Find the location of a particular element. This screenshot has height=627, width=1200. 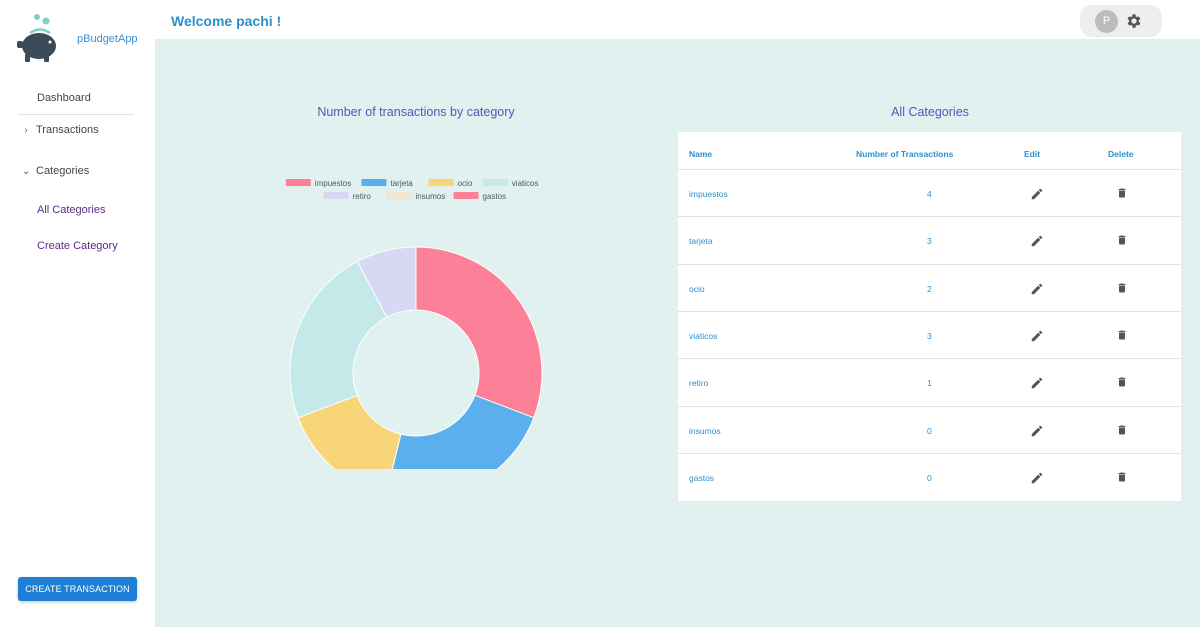

sidebar-subitem-create-category: Create Category is located at coordinates (77, 246).